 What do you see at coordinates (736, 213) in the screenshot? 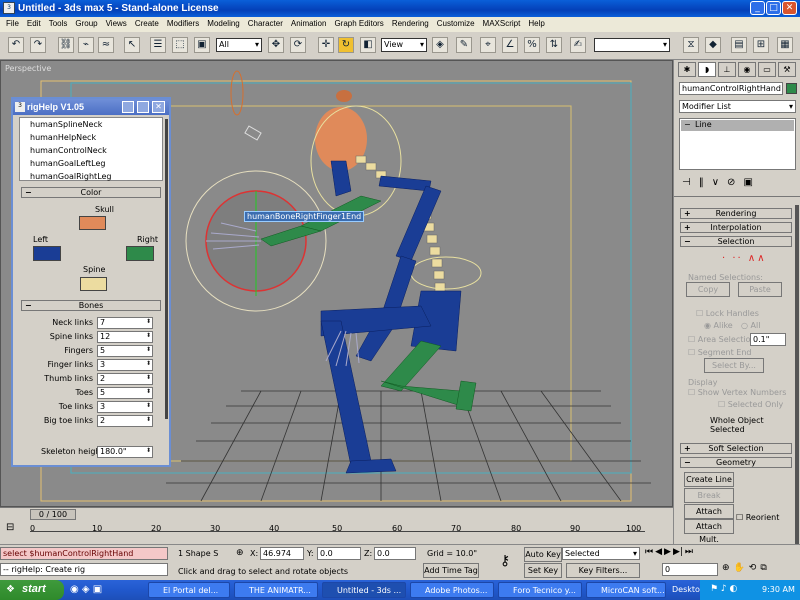
I see `rendering-rollout-header: + Rendering` at bounding box center [736, 213].